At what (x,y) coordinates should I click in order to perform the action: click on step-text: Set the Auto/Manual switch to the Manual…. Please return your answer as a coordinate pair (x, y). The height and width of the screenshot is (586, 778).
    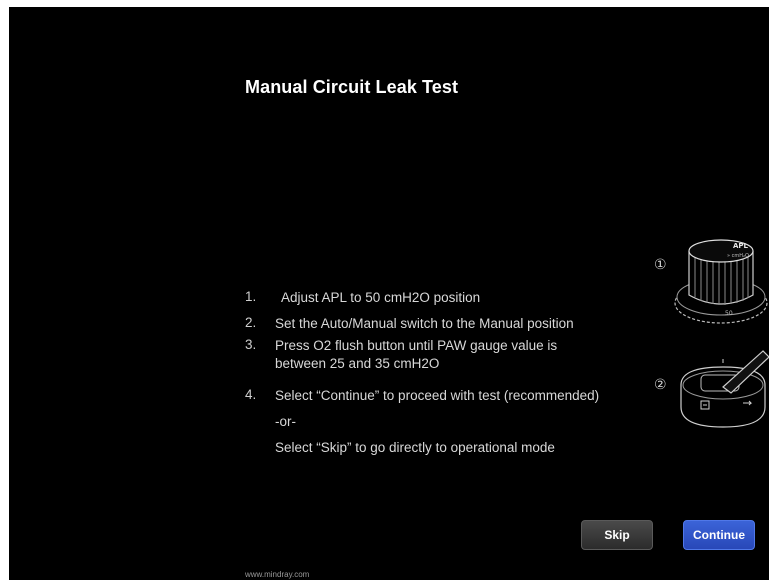
    Looking at the image, I should click on (424, 323).